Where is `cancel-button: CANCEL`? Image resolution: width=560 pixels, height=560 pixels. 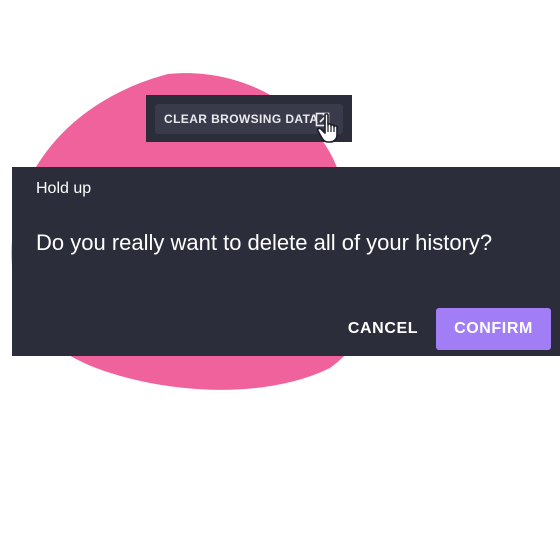 cancel-button: CANCEL is located at coordinates (383, 329).